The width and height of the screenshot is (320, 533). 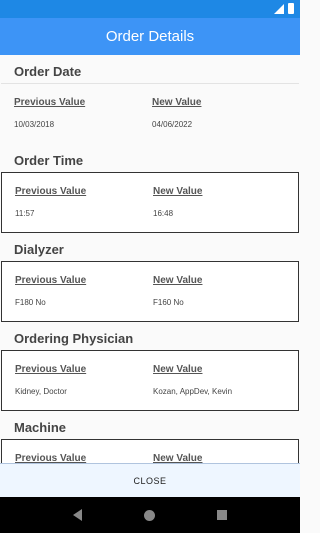 What do you see at coordinates (48, 71) in the screenshot?
I see `section-title: Order Date` at bounding box center [48, 71].